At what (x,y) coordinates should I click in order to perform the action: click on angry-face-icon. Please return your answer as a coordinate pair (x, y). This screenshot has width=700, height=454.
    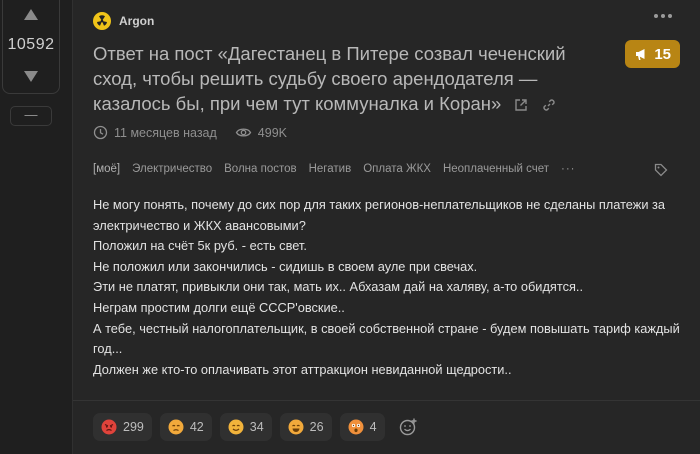
    Looking at the image, I should click on (109, 427).